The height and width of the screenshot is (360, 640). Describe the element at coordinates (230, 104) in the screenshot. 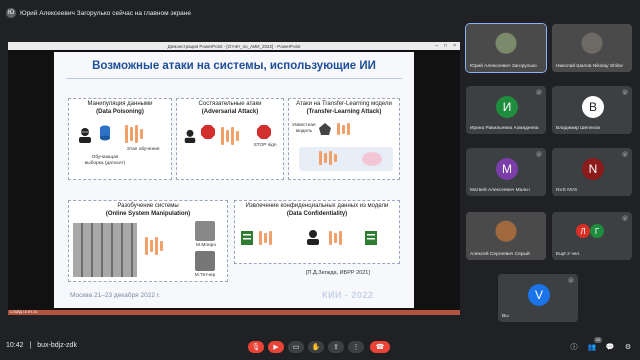

I see `adversarial-attack-label: Состязательные атаки` at that location.